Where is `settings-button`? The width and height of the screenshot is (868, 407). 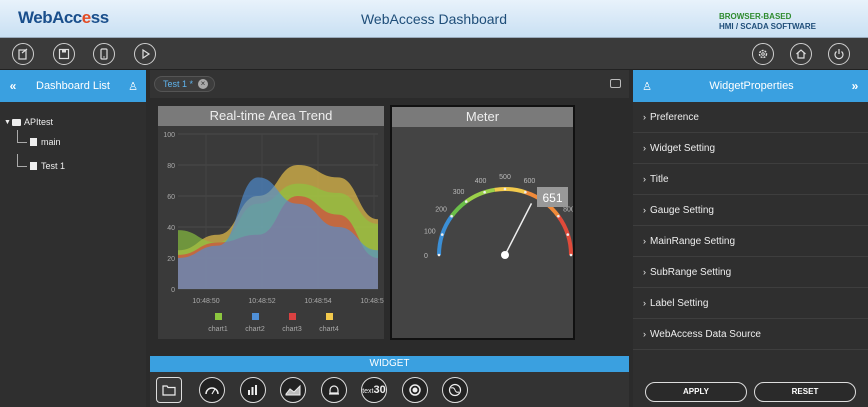 settings-button is located at coordinates (763, 54).